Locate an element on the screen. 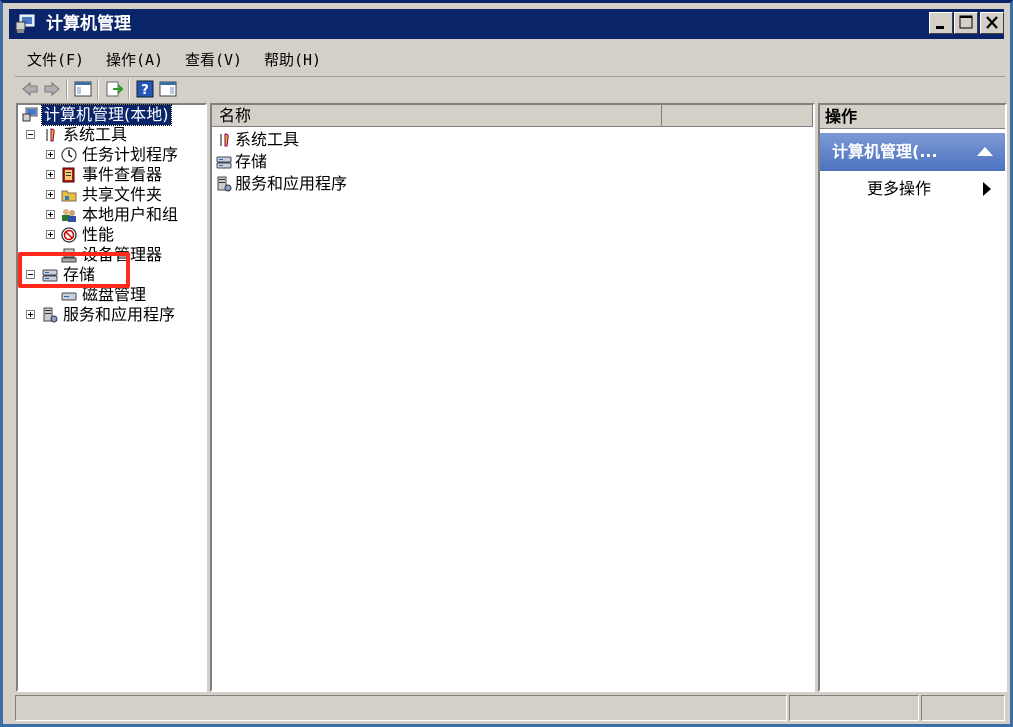 This screenshot has width=1013, height=727. highlight-box is located at coordinates (74, 270).